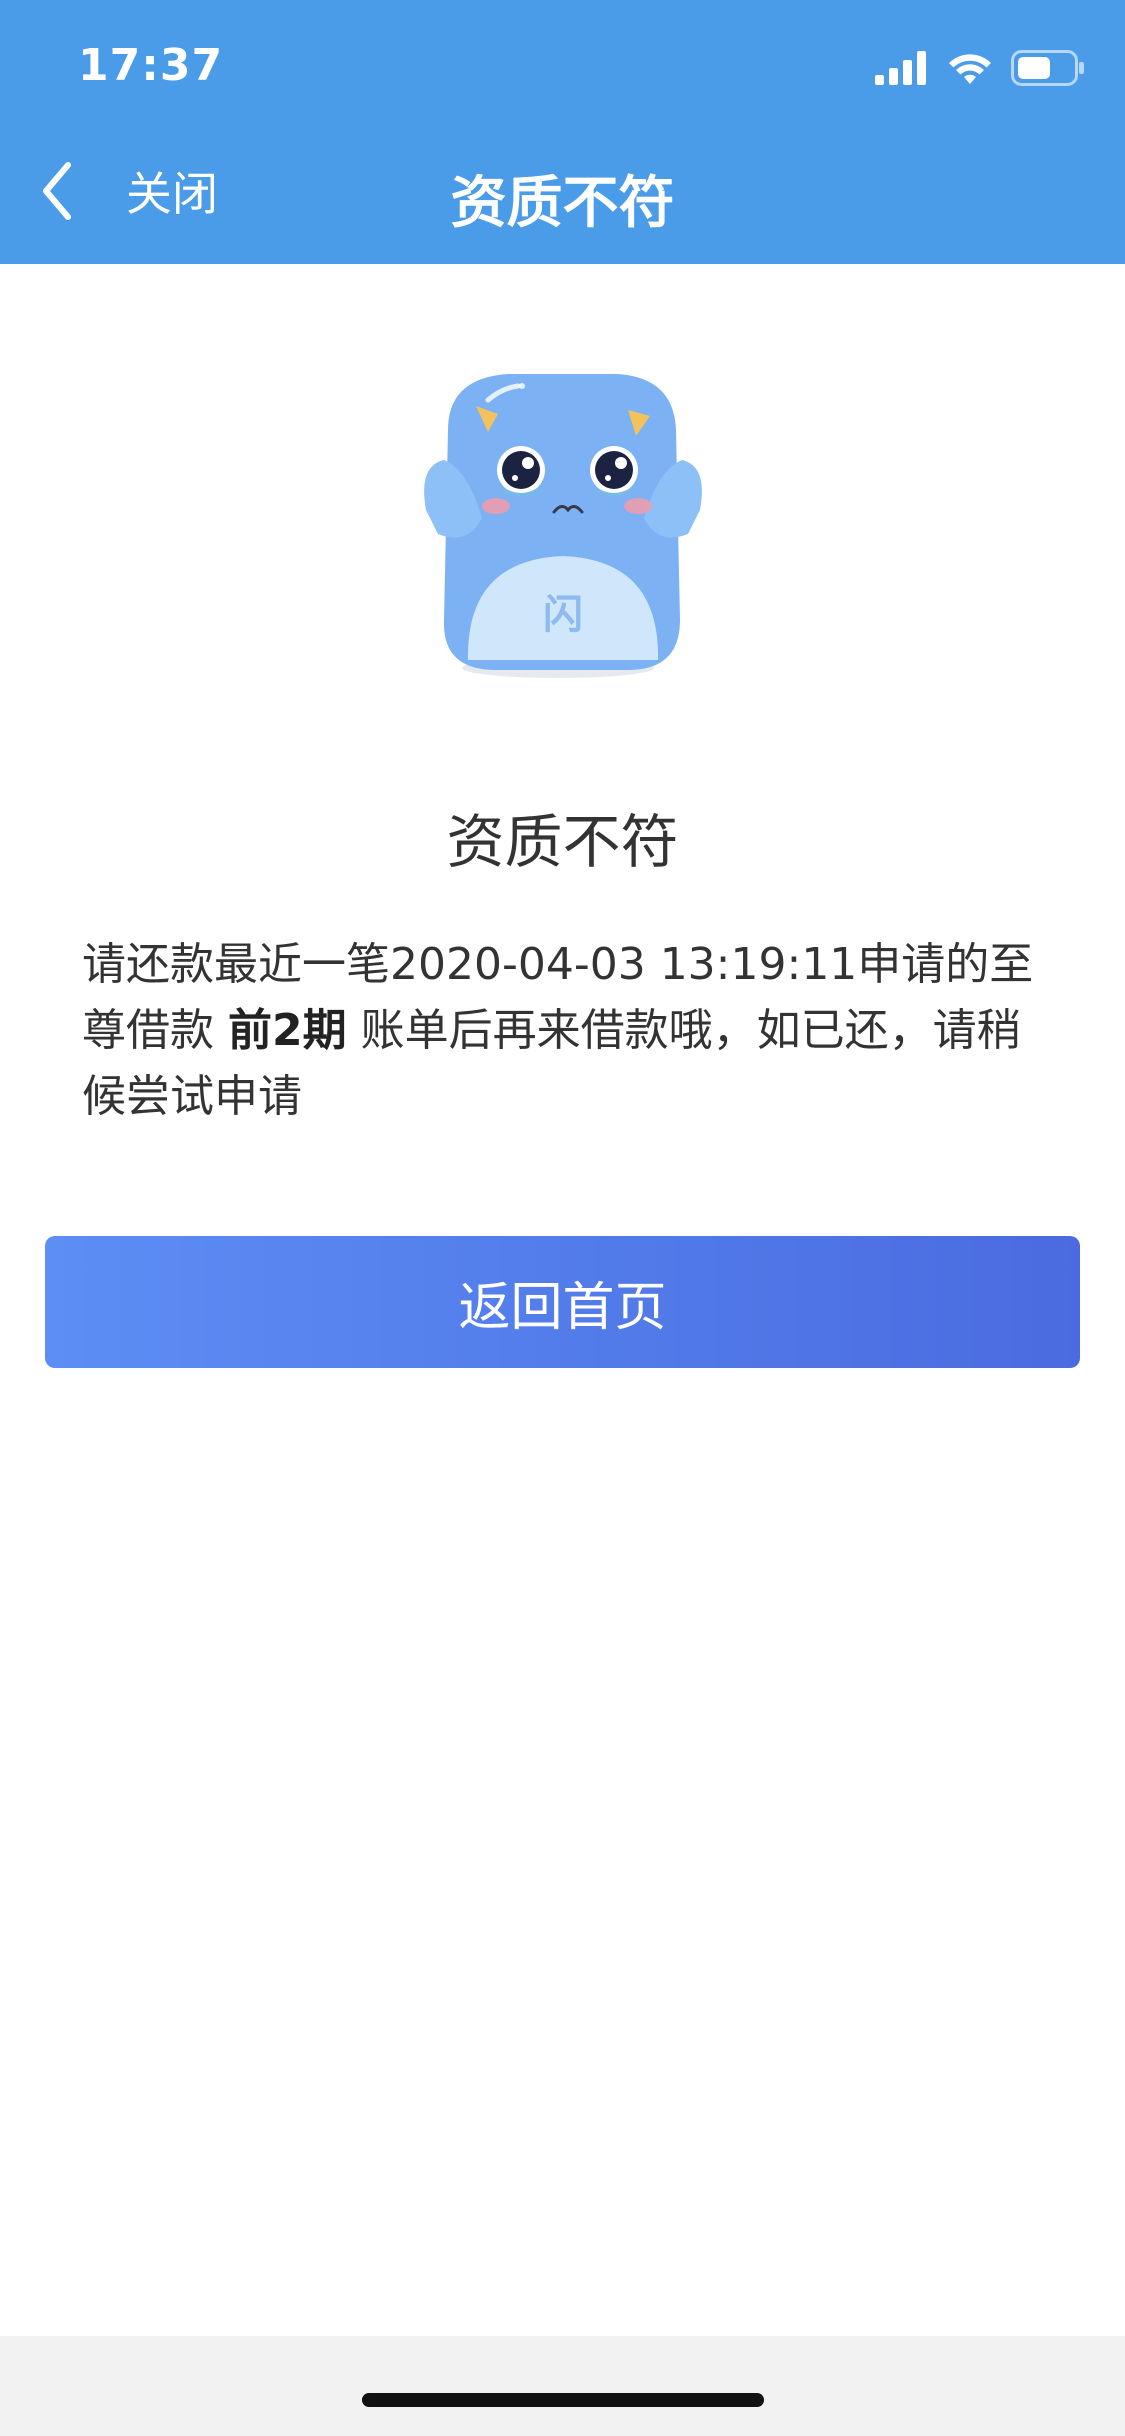 Image resolution: width=1125 pixels, height=2436 pixels. I want to click on status-time: 17:37, so click(151, 65).